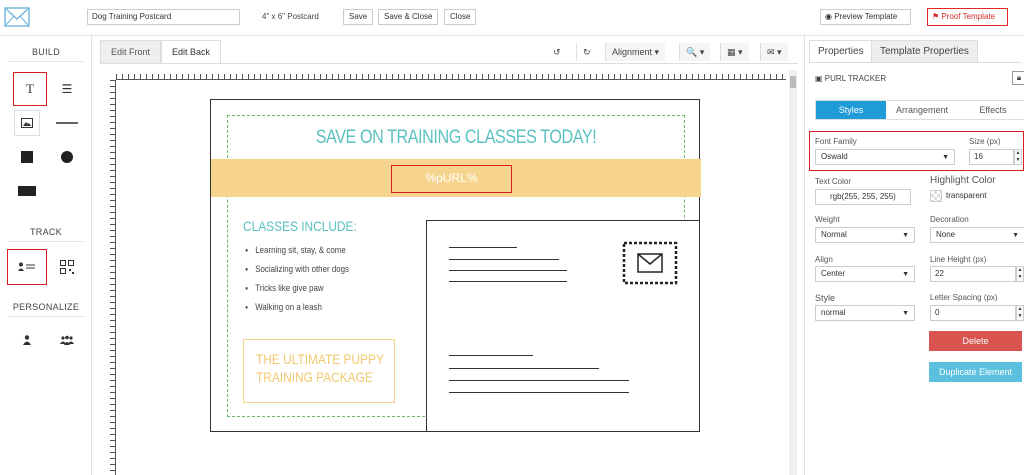 This screenshot has width=1024, height=475. I want to click on redo-button: ↻, so click(586, 52).